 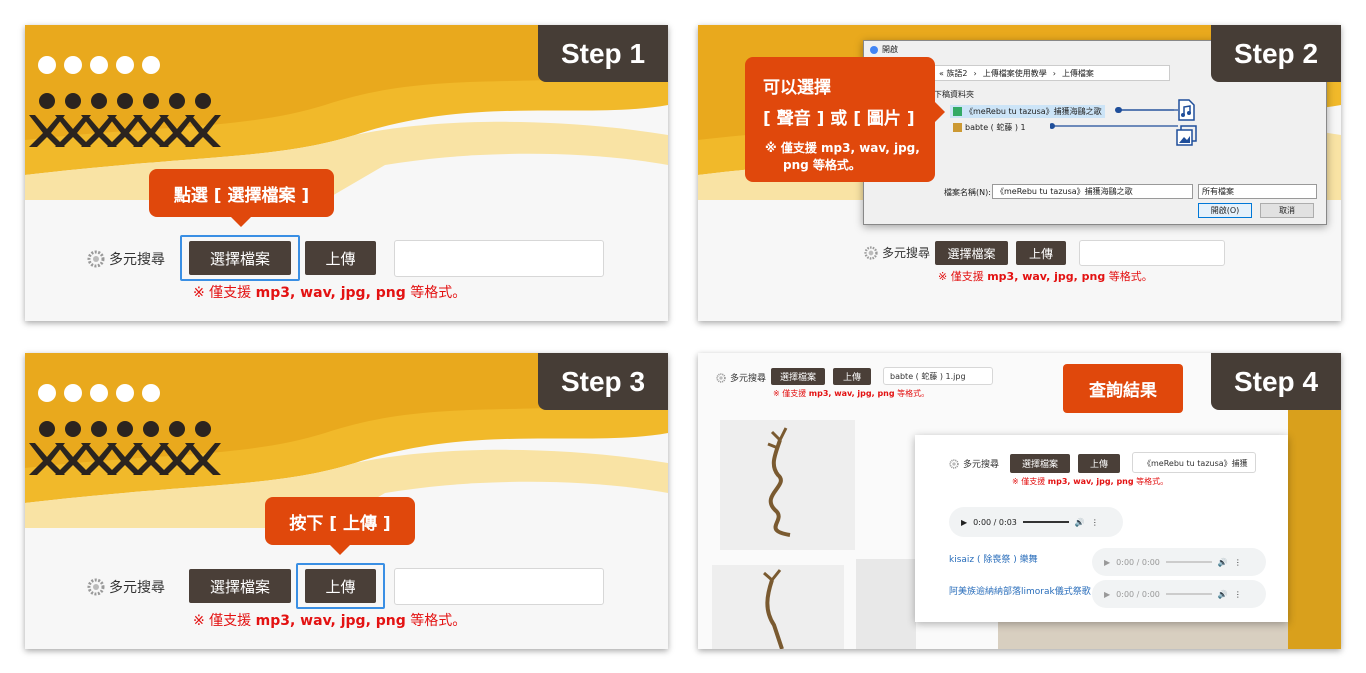 What do you see at coordinates (1020, 590) in the screenshot?
I see `result-link: 阿美族逾納納部落limorak儀式祭歌` at bounding box center [1020, 590].